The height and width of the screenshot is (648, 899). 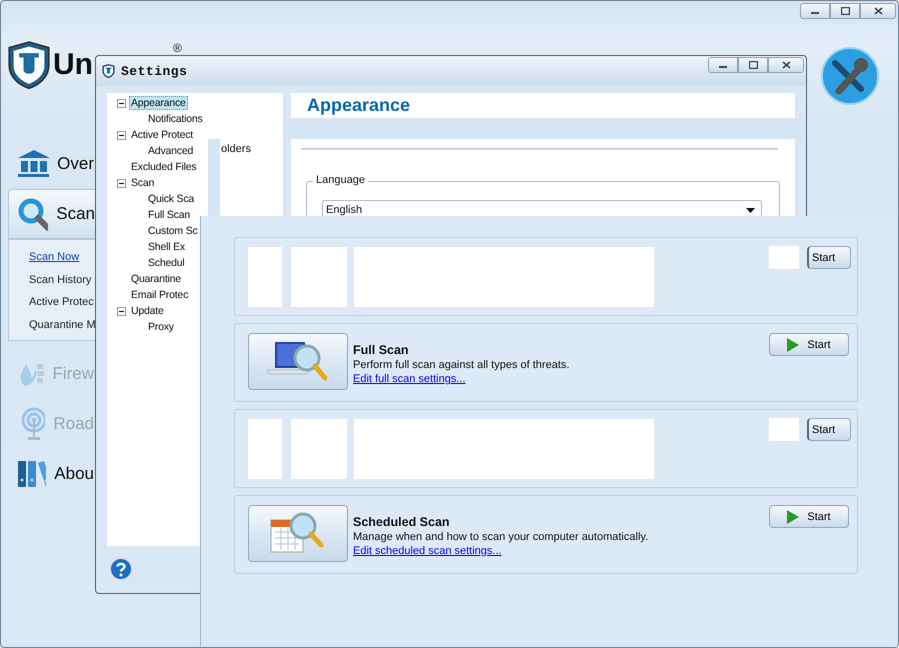 I want to click on nav-item: Scan, so click(x=51, y=214).